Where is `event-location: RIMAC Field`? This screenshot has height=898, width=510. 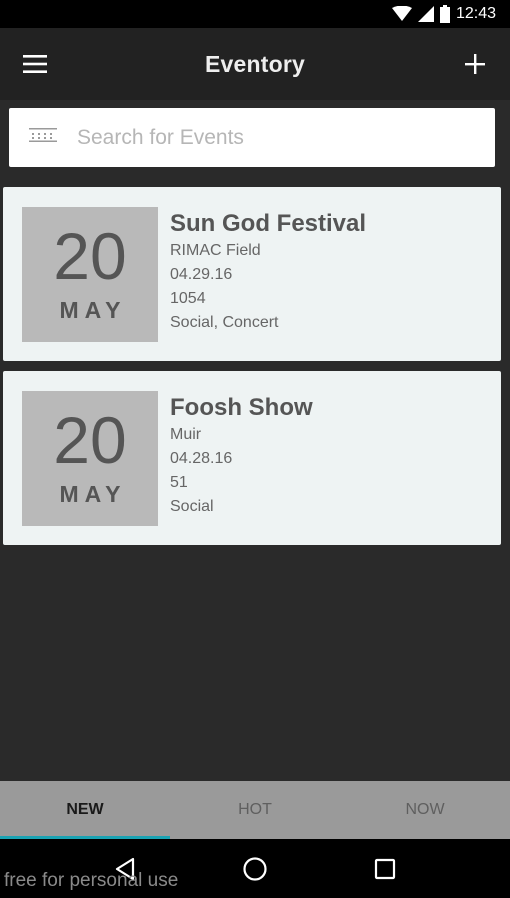
event-location: RIMAC Field is located at coordinates (215, 250).